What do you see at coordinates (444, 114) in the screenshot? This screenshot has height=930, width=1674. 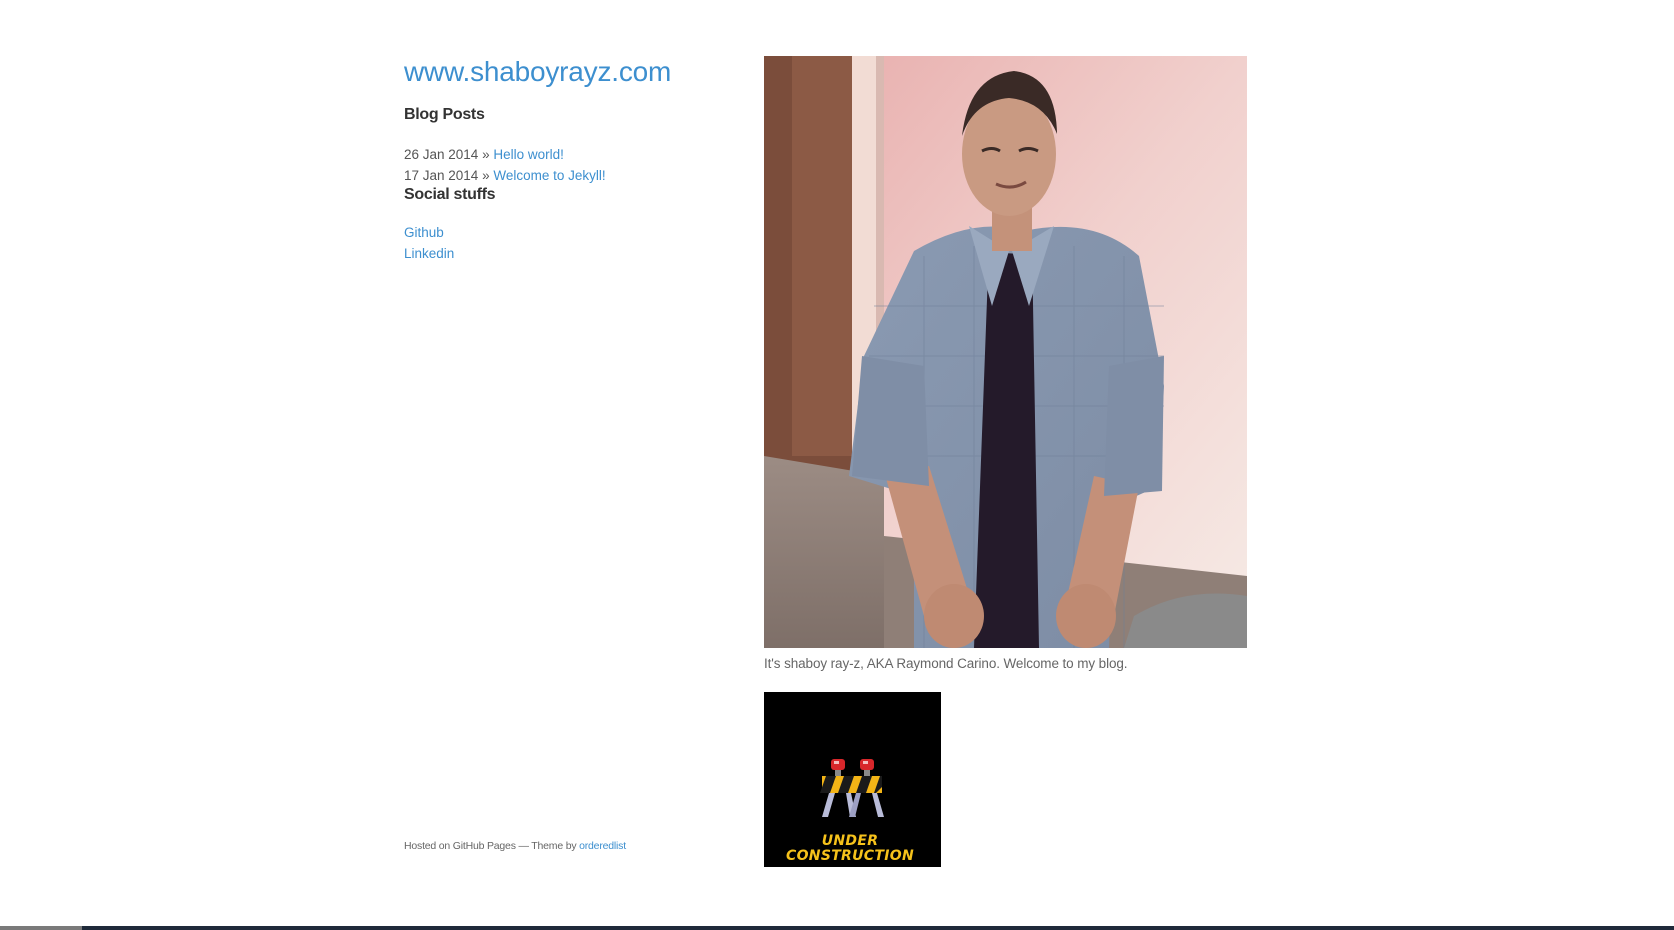 I see `blog-posts-heading: Blog Posts` at bounding box center [444, 114].